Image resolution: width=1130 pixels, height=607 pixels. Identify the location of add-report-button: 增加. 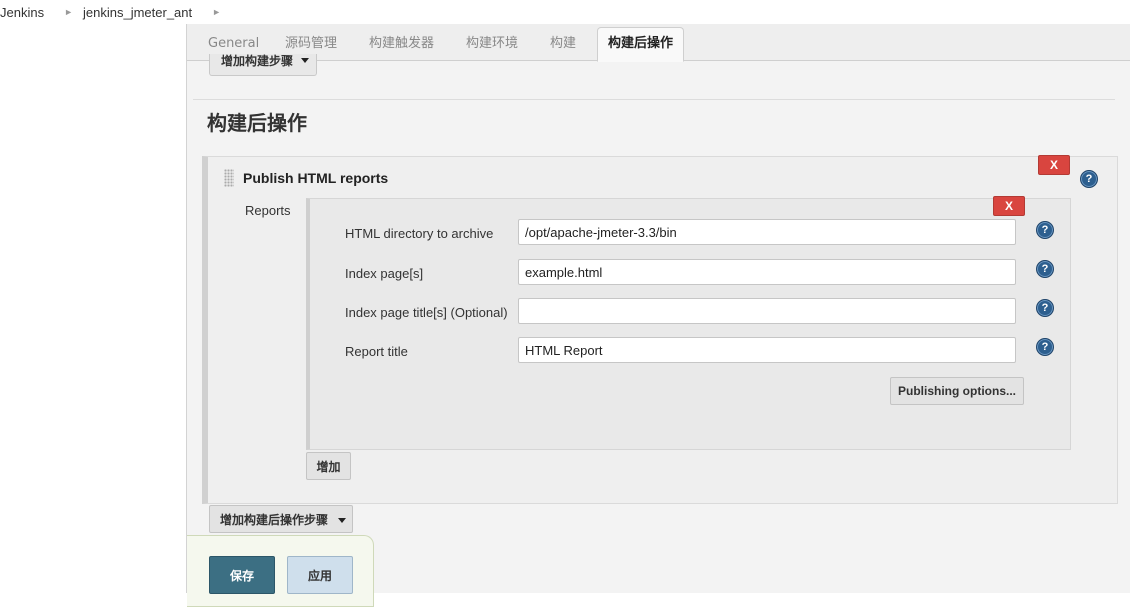
(328, 466).